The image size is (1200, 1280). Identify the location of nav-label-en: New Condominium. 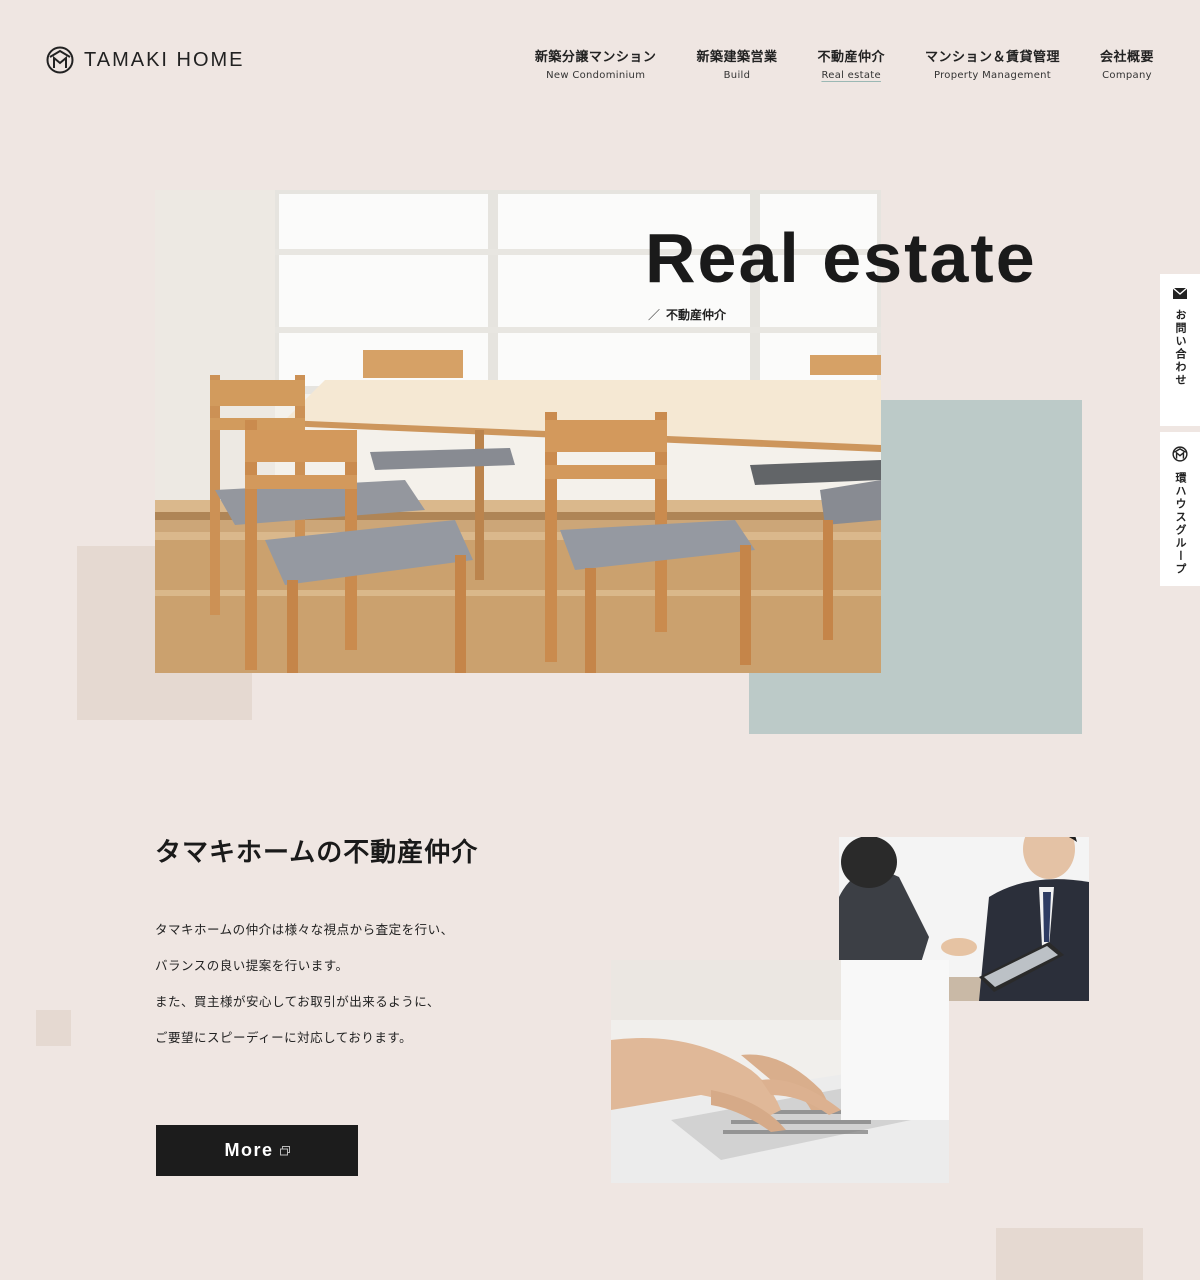
(596, 75).